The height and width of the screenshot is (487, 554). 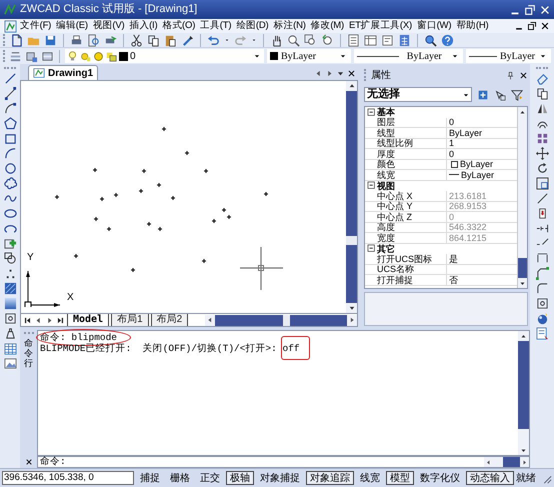 I want to click on rotate-icon, so click(x=542, y=168).